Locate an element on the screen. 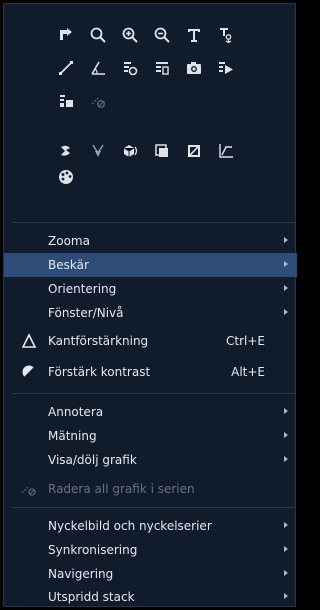  menu-item-measurement: Mätning is located at coordinates (150, 436).